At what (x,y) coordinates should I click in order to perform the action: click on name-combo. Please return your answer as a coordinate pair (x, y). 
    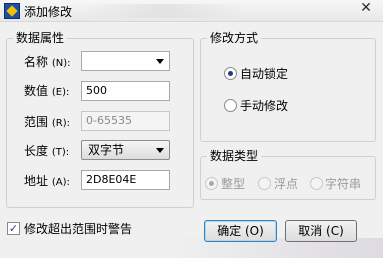
    Looking at the image, I should click on (125, 61).